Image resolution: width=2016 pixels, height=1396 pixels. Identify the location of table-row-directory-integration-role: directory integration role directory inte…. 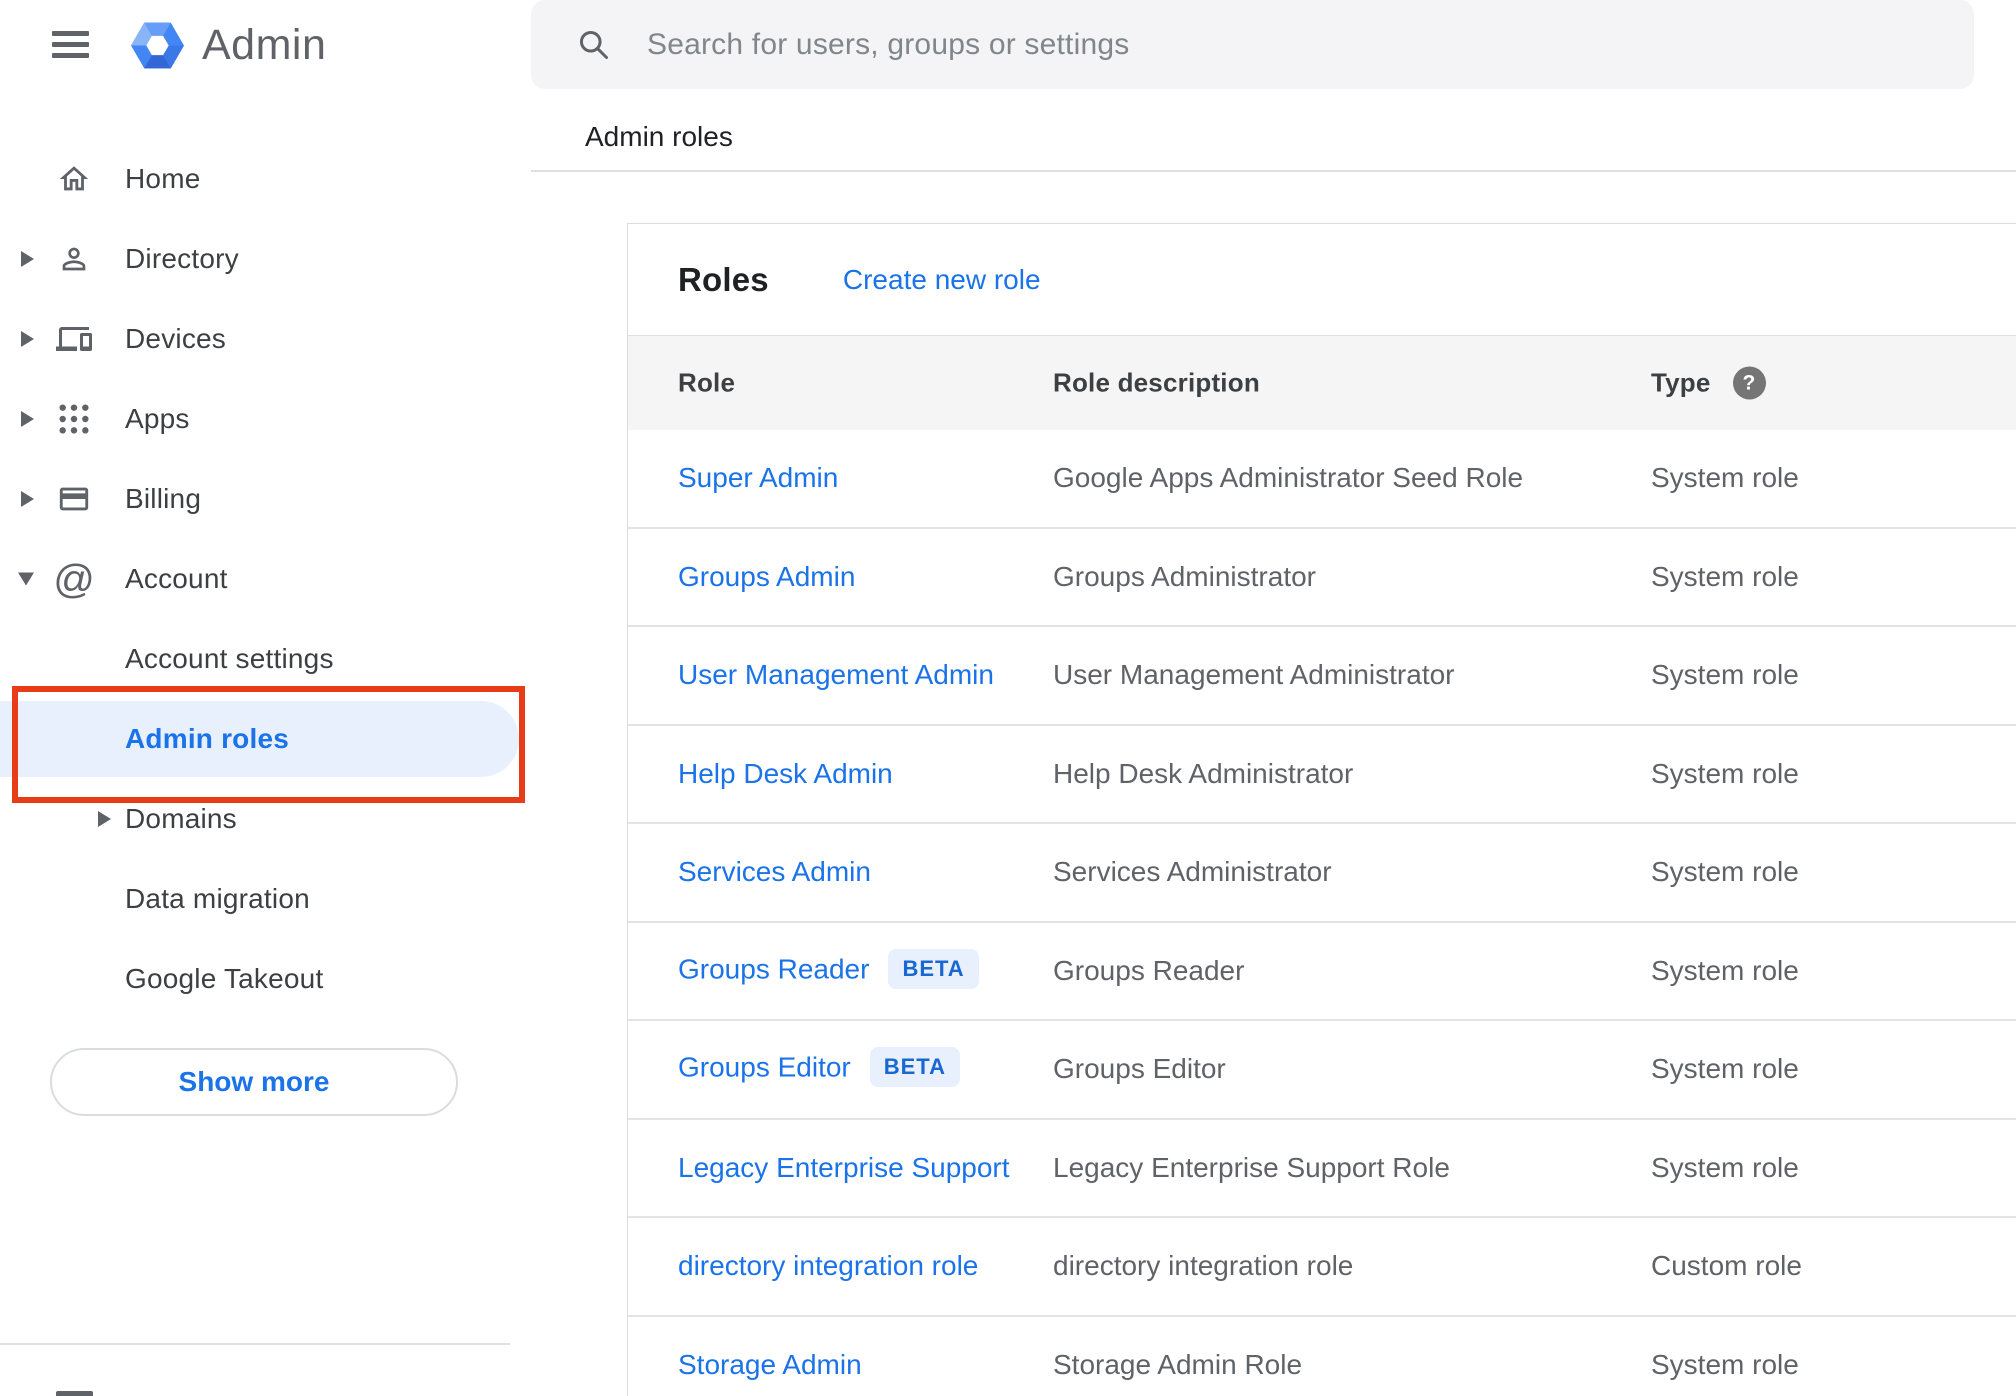
(1322, 1267).